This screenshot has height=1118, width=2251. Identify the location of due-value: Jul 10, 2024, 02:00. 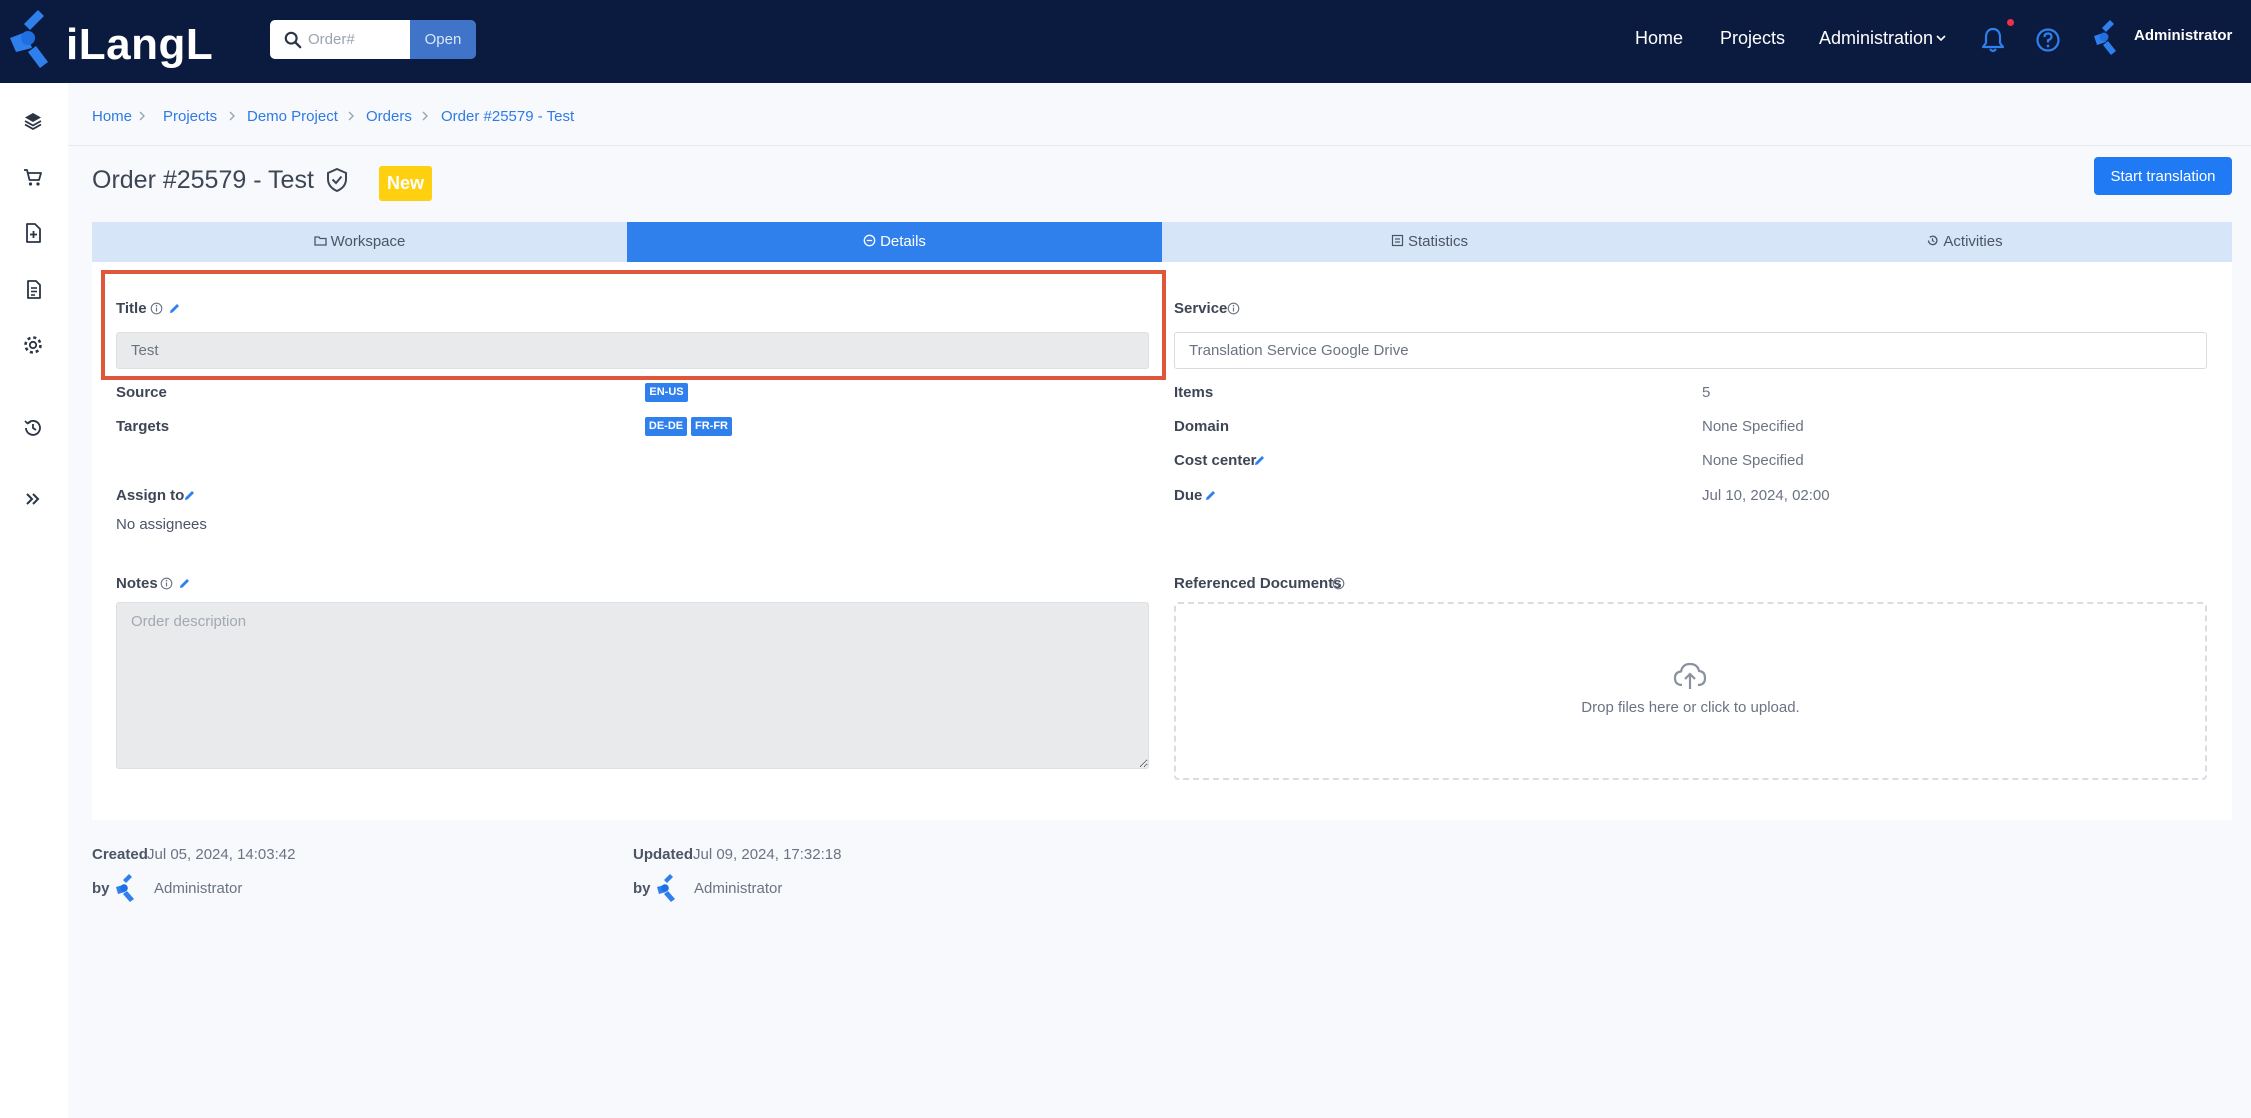
(1766, 495).